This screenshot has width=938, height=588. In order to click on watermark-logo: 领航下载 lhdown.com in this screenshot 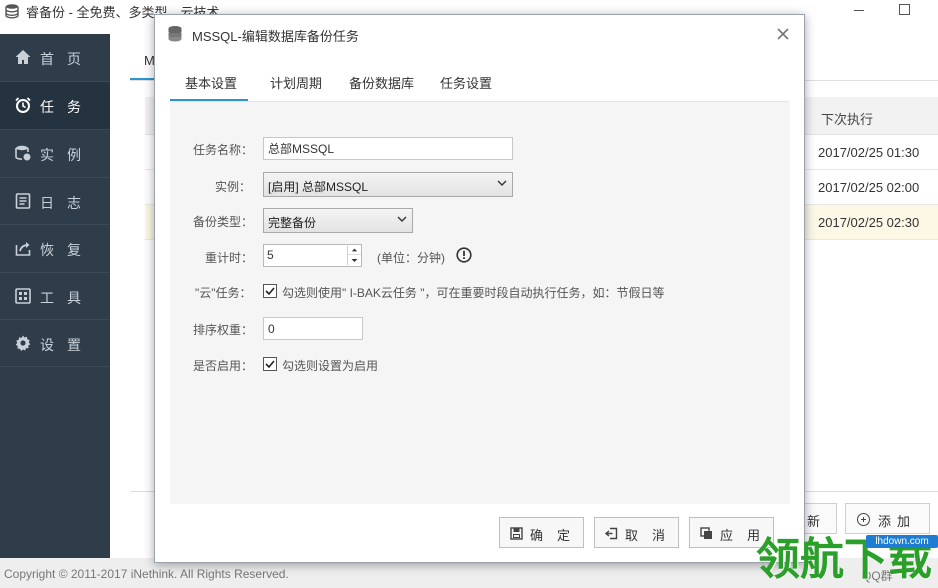, I will do `click(845, 559)`.